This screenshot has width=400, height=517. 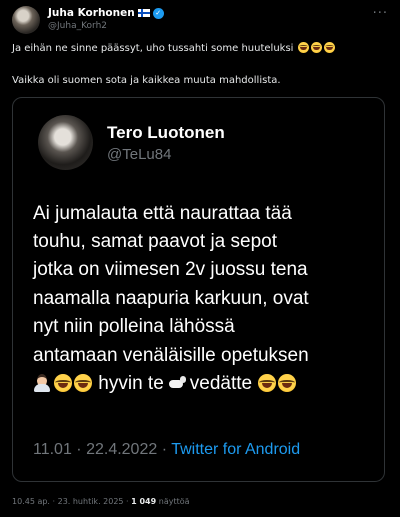 What do you see at coordinates (77, 26) in the screenshot?
I see `author-handle: @Juha_Korh2` at bounding box center [77, 26].